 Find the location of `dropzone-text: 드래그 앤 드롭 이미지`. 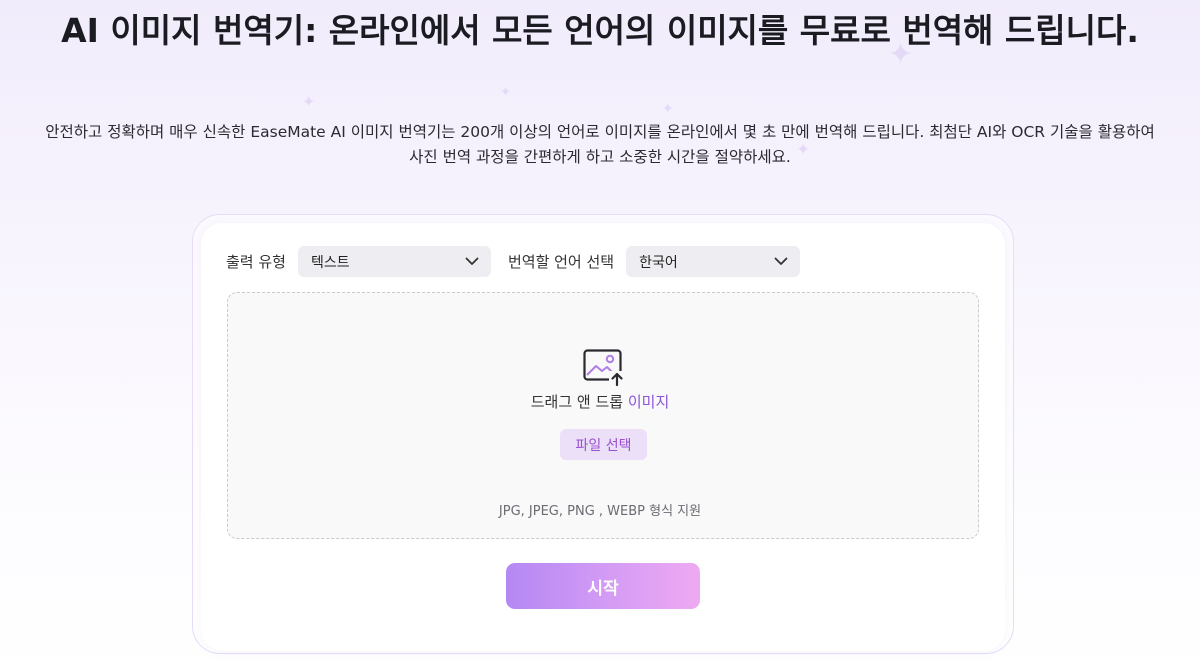

dropzone-text: 드래그 앤 드롭 이미지 is located at coordinates (600, 401).